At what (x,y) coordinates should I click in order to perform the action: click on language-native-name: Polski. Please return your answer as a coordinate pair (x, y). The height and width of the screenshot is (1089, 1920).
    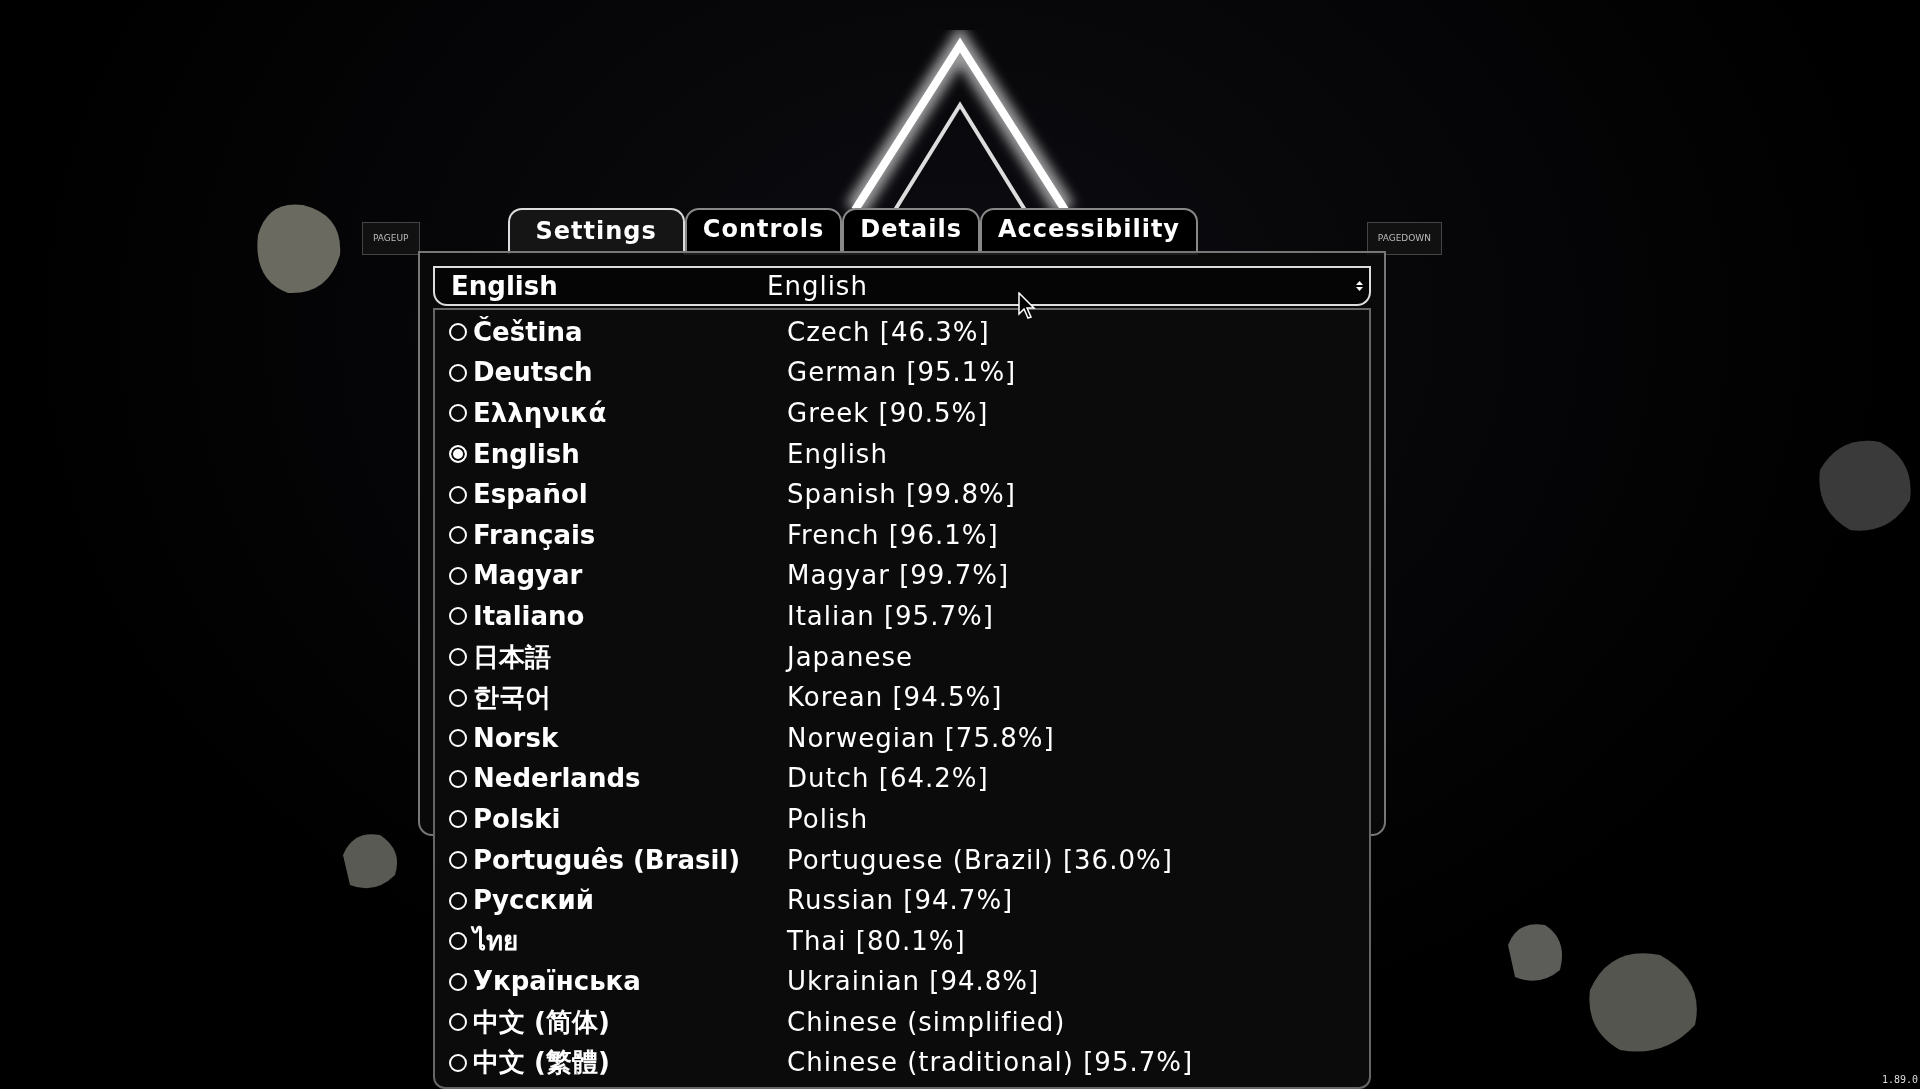
    Looking at the image, I should click on (630, 819).